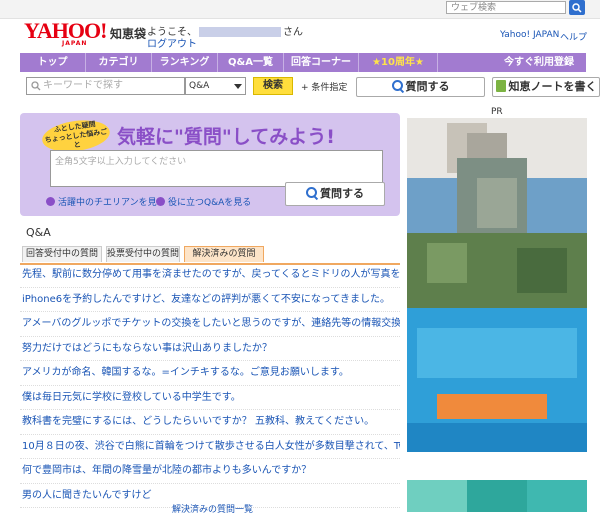 This screenshot has height=515, width=600. Describe the element at coordinates (427, 86) in the screenshot. I see `ask-question-label: 質問する` at that location.